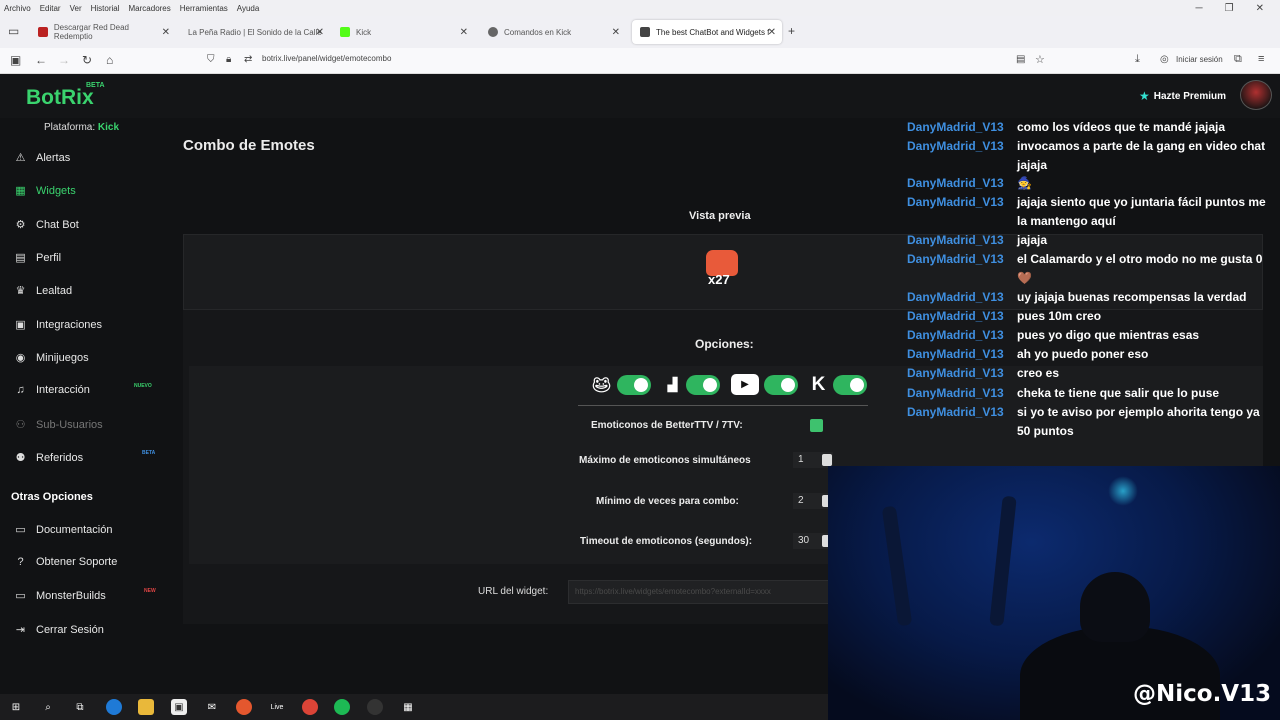  Describe the element at coordinates (1256, 95) in the screenshot. I see `avatar` at that location.